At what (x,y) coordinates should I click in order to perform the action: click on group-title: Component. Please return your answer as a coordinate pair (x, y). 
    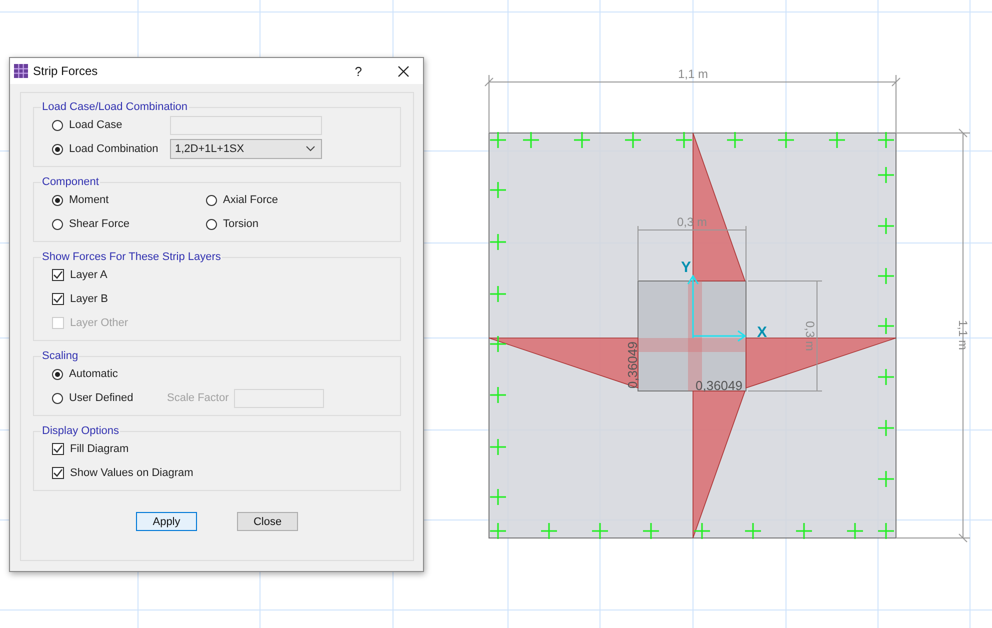
    Looking at the image, I should click on (70, 182).